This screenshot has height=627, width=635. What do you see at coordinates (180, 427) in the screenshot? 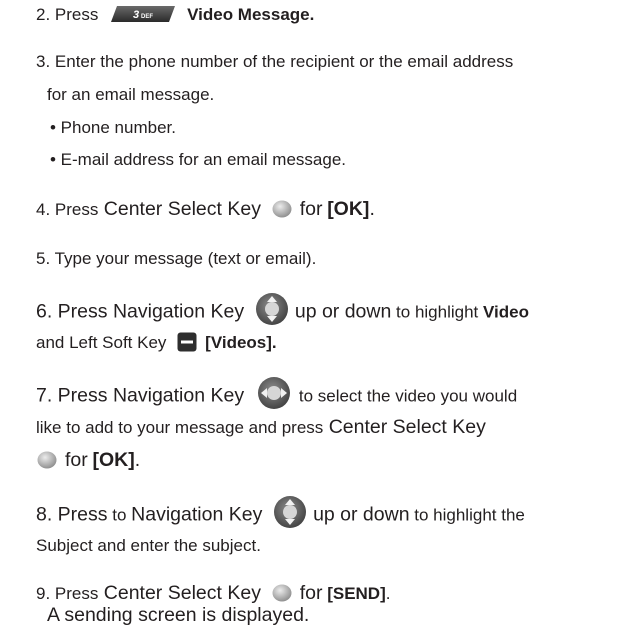
I see `step-7-line2a: like to add to your message and press` at bounding box center [180, 427].